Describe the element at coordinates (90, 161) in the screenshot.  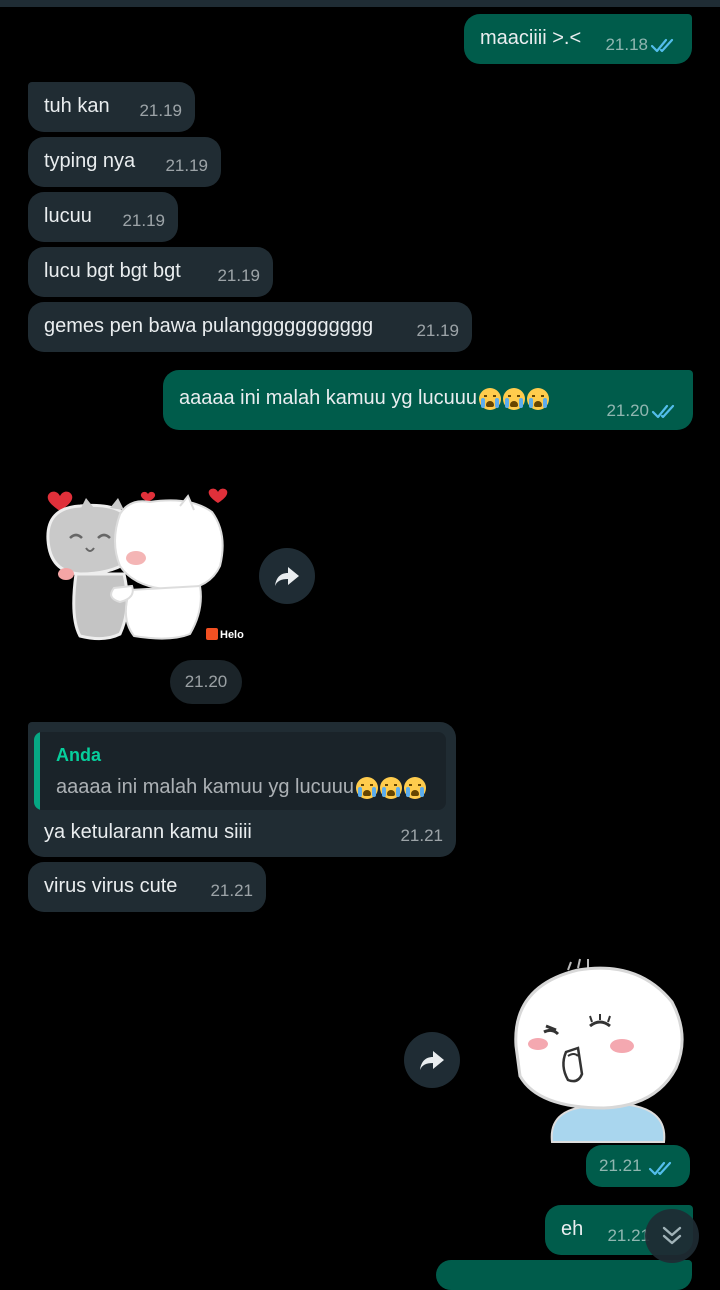
I see `message-text: typing nya` at that location.